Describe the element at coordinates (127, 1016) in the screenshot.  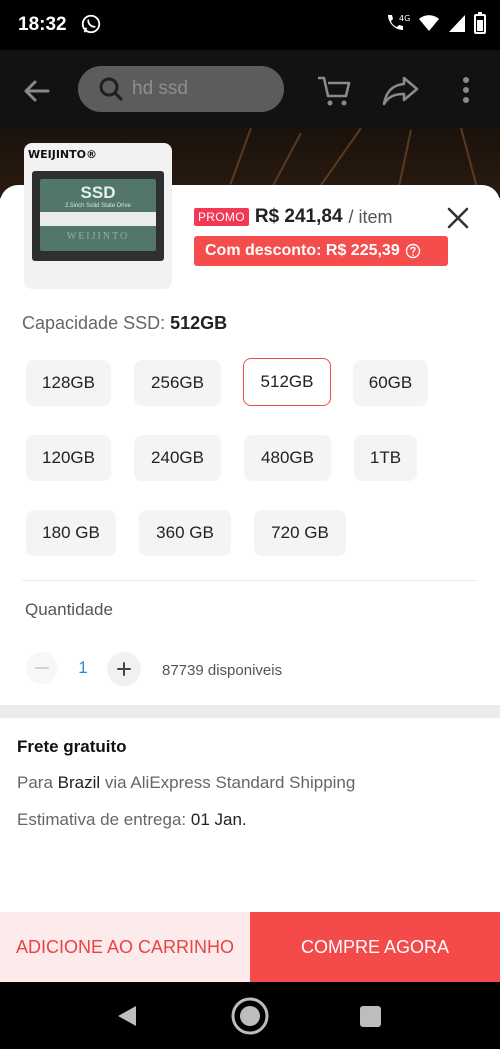
I see `nav-back-icon` at that location.